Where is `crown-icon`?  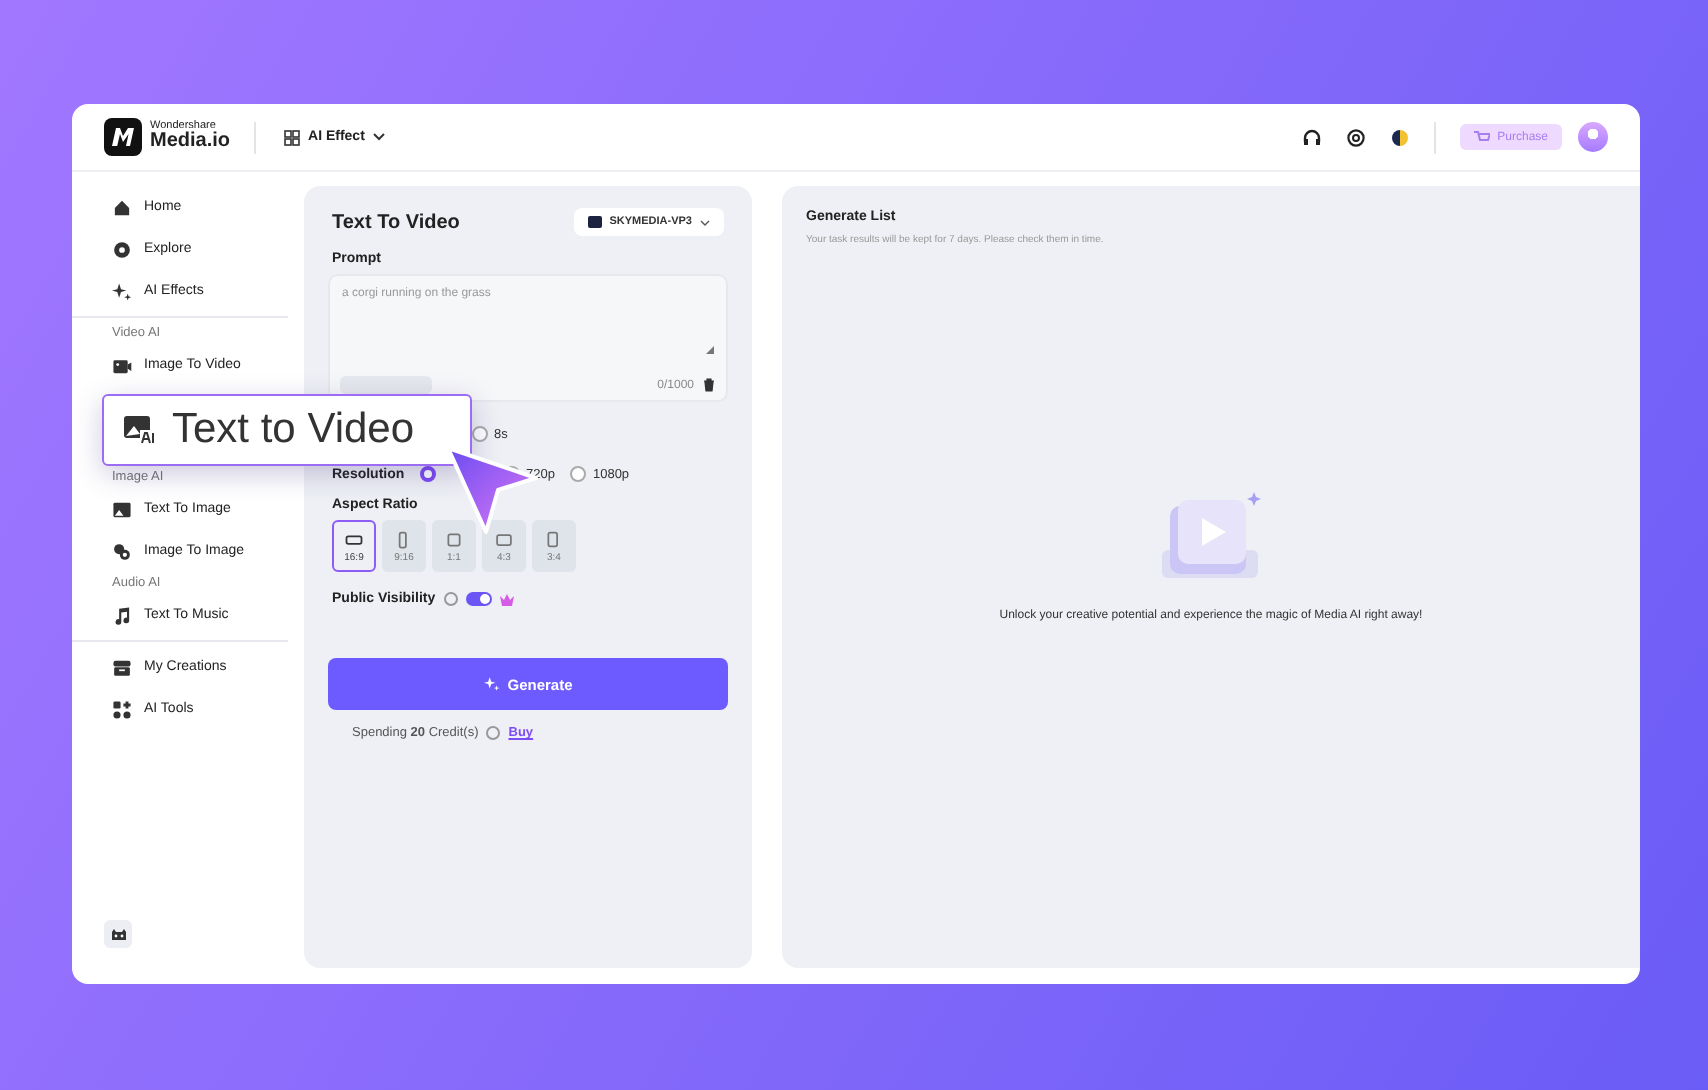
crown-icon is located at coordinates (506, 599).